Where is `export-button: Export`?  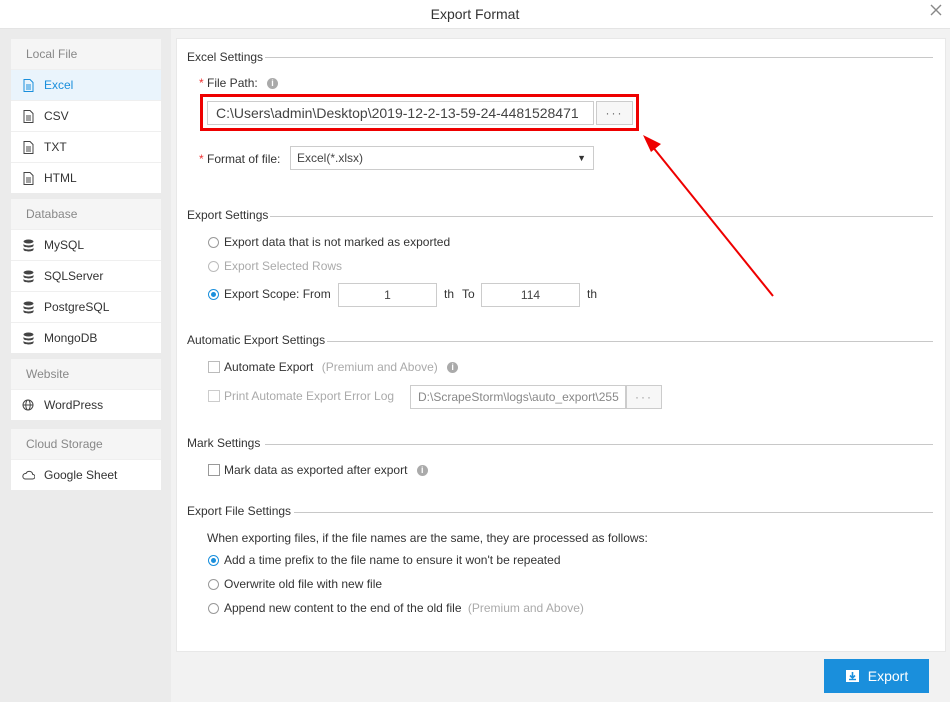 export-button: Export is located at coordinates (876, 676).